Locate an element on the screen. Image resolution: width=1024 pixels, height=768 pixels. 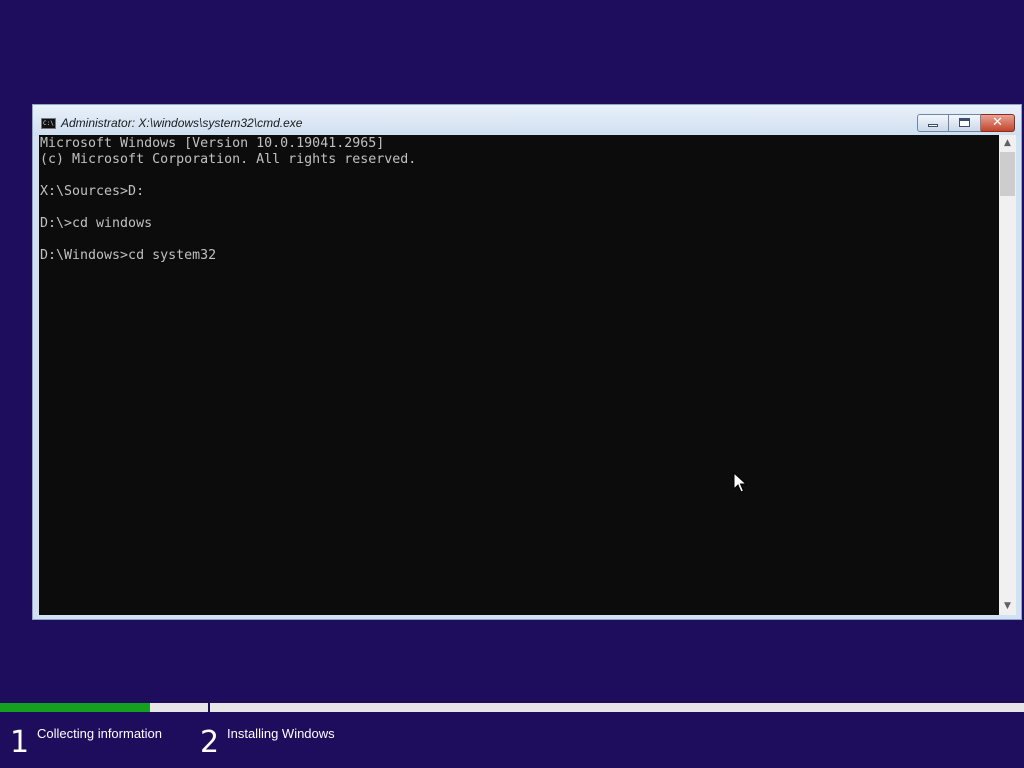
minimize-icon is located at coordinates (933, 125).